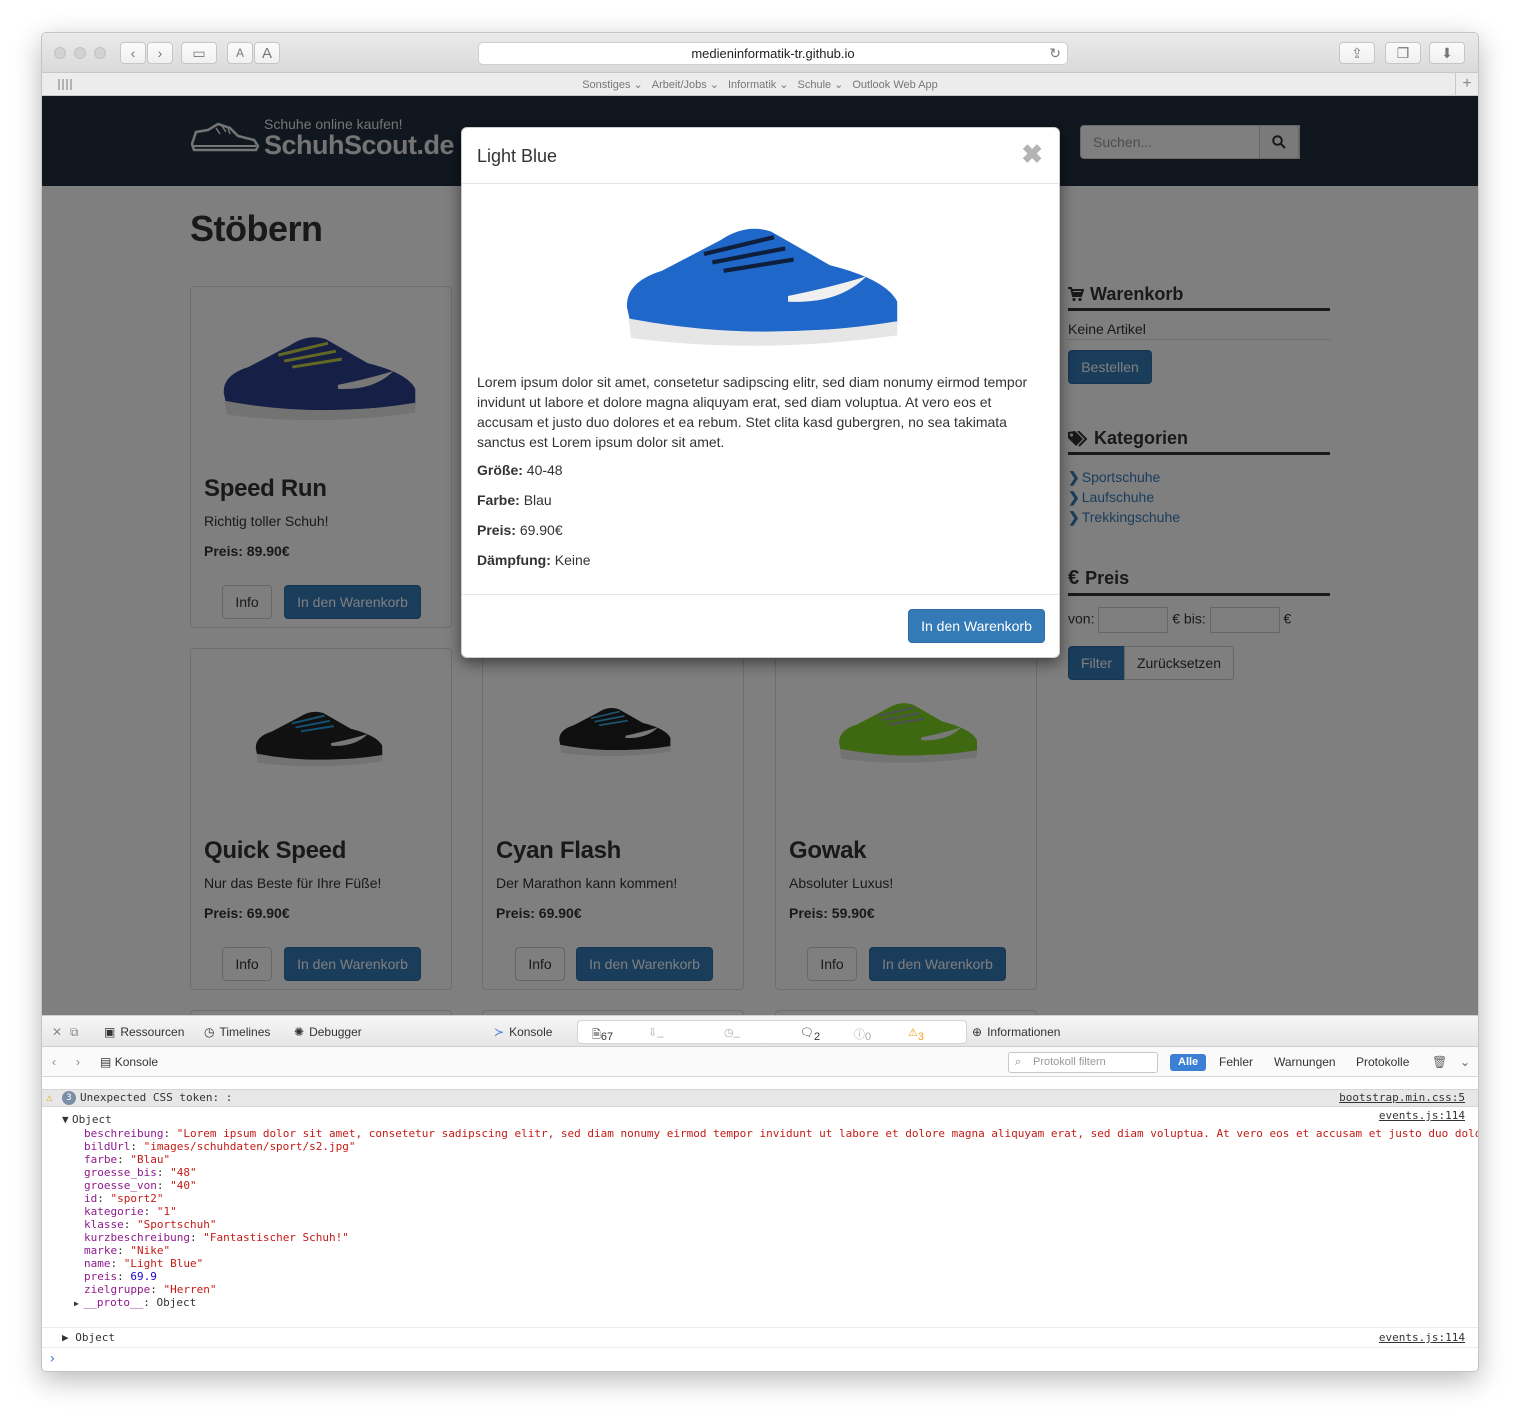 The width and height of the screenshot is (1520, 1421). I want to click on chevron-down-icon: ⌄, so click(784, 85).